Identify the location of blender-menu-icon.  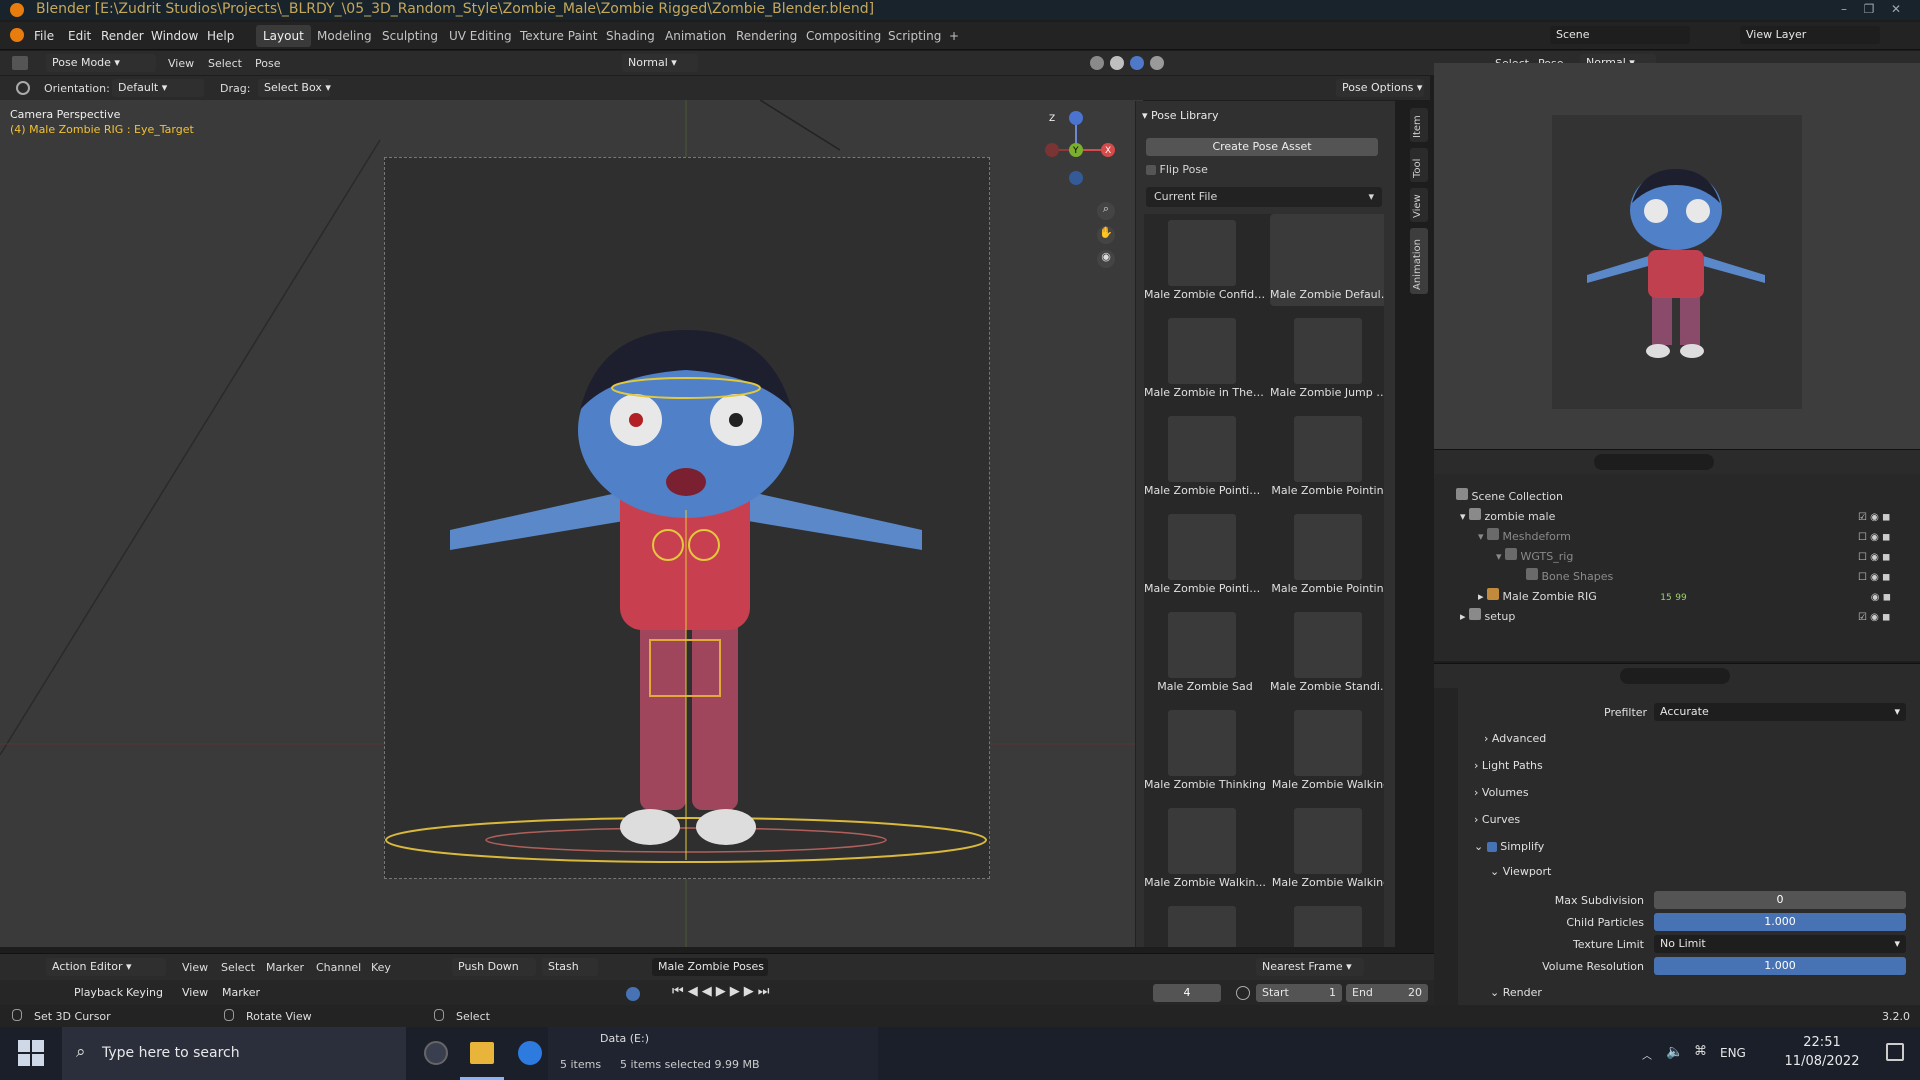
(17, 35).